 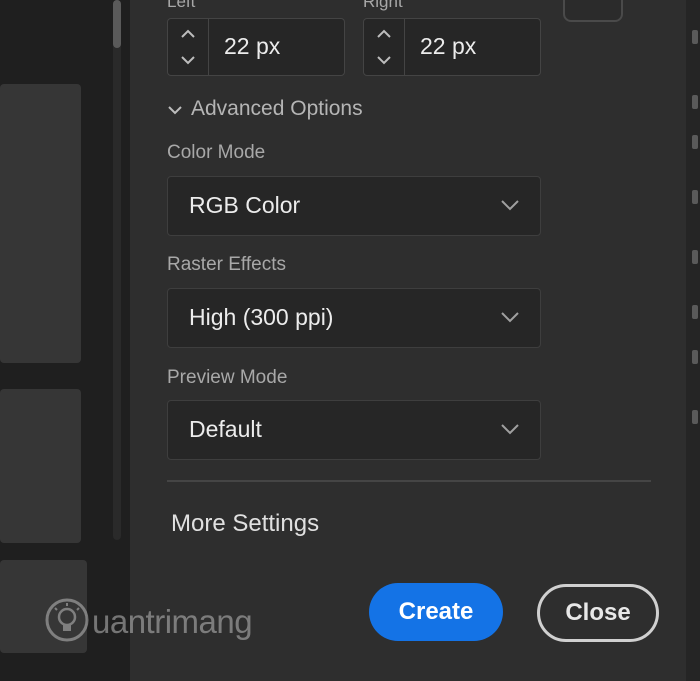 I want to click on margin-left-label: Left, so click(x=181, y=5).